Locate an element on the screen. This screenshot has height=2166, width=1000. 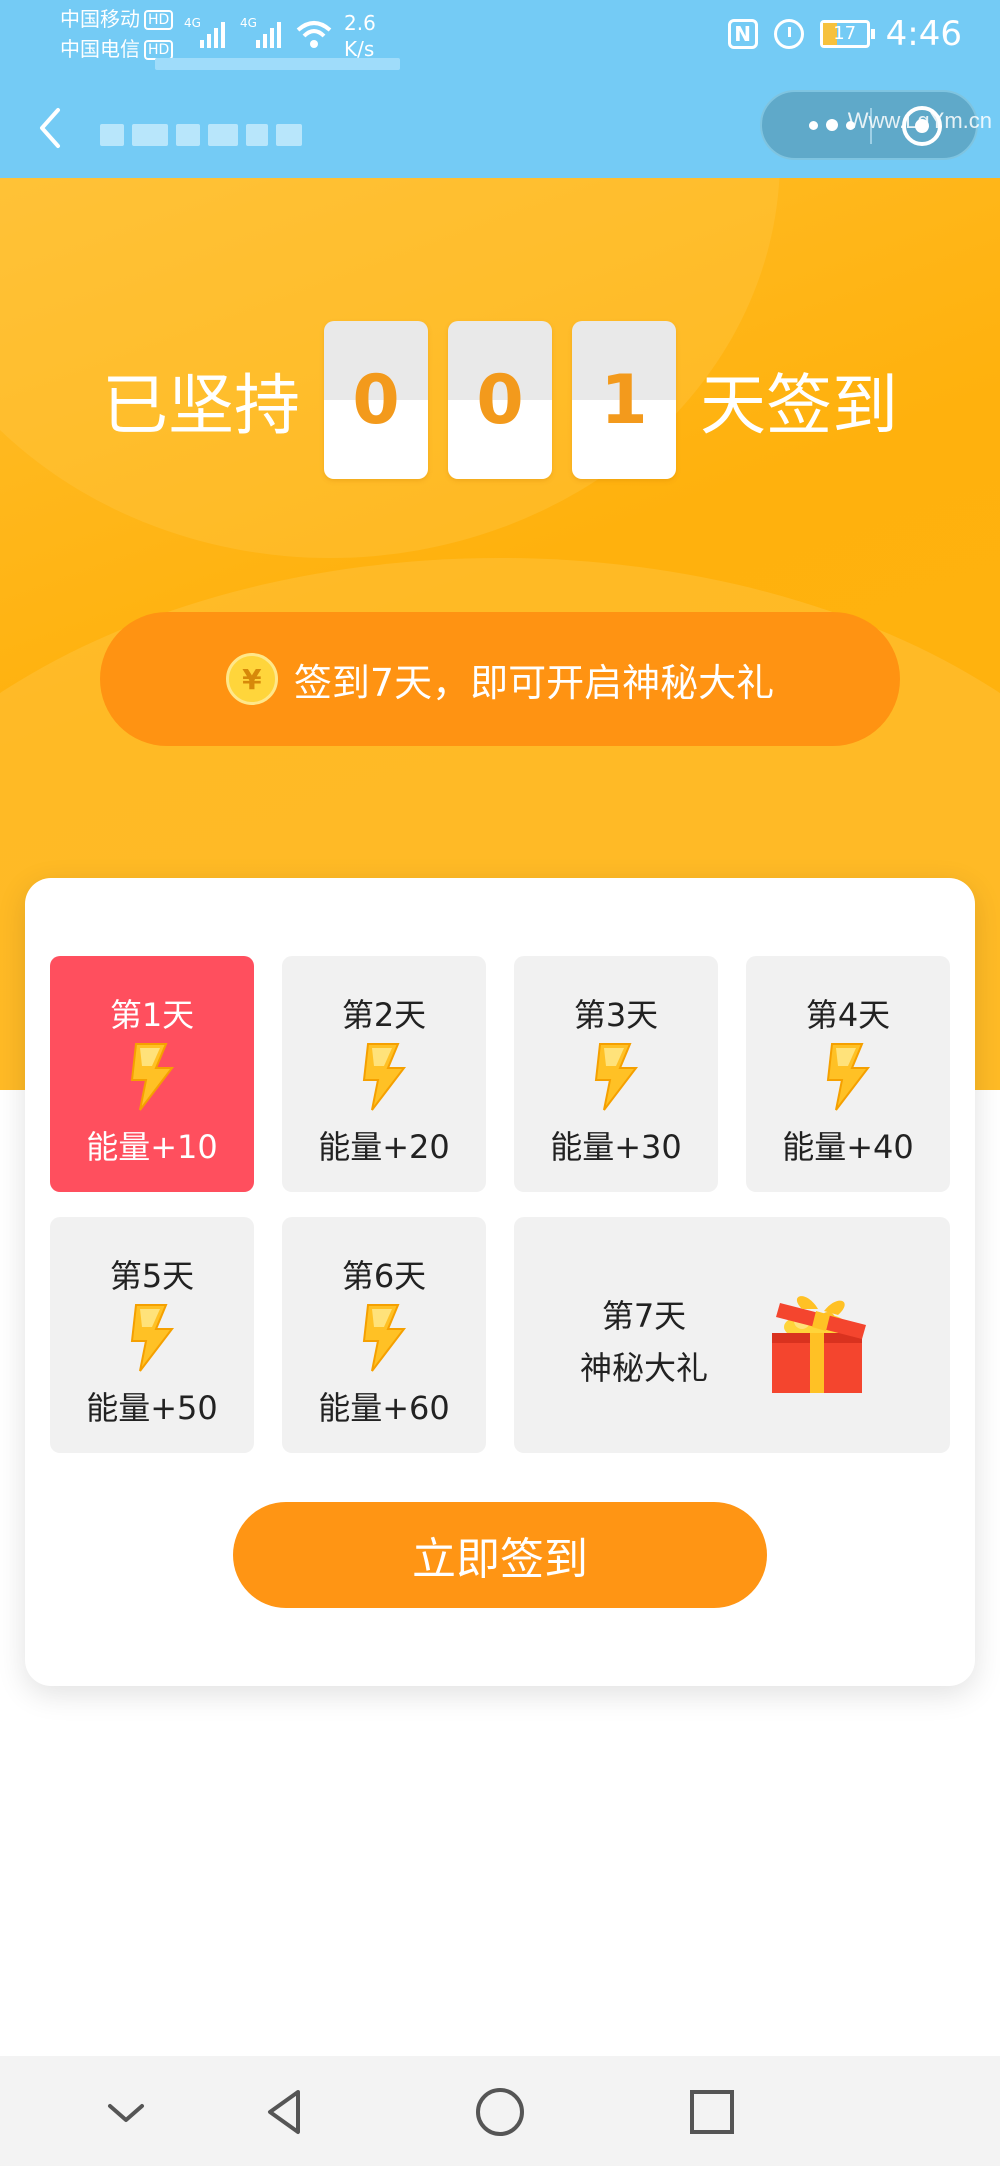
network-type-2: 4G is located at coordinates (248, 23).